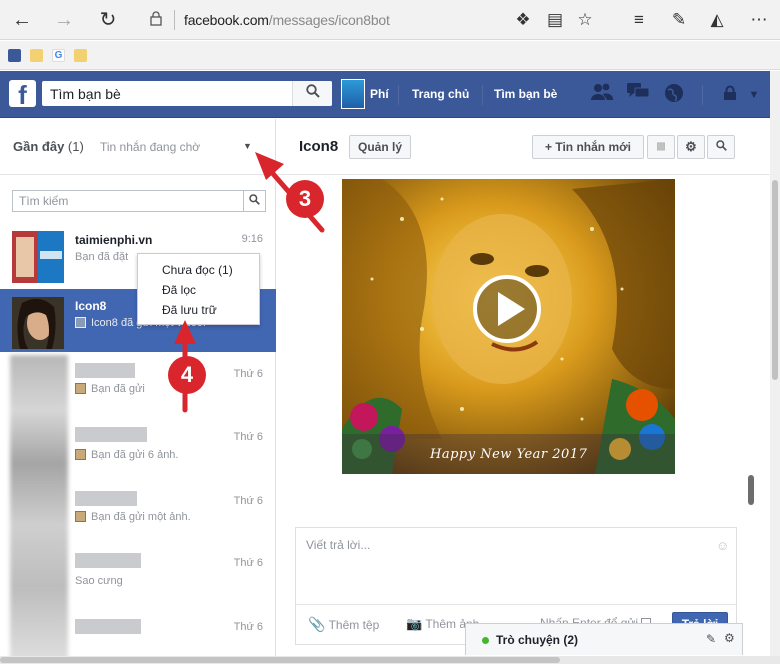 Image resolution: width=780 pixels, height=664 pixels. What do you see at coordinates (751, 490) in the screenshot?
I see `thread-scroll-thumb` at bounding box center [751, 490].